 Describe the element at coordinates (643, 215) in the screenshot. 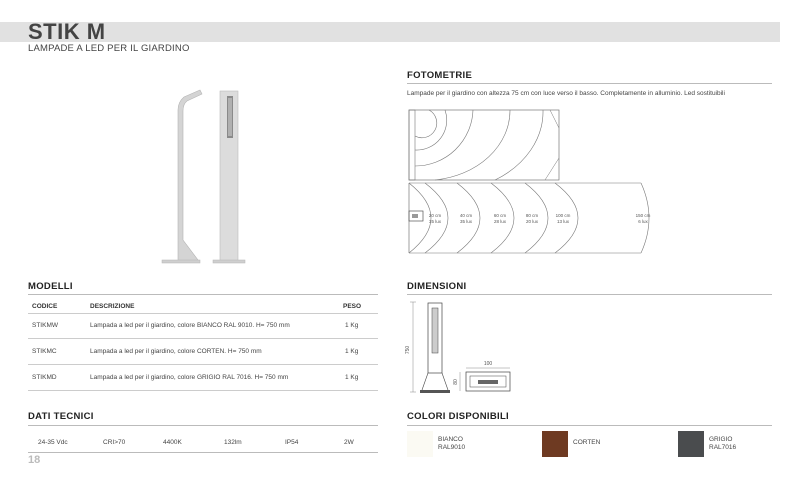

I see `ring-distance-150: 150 cm` at that location.